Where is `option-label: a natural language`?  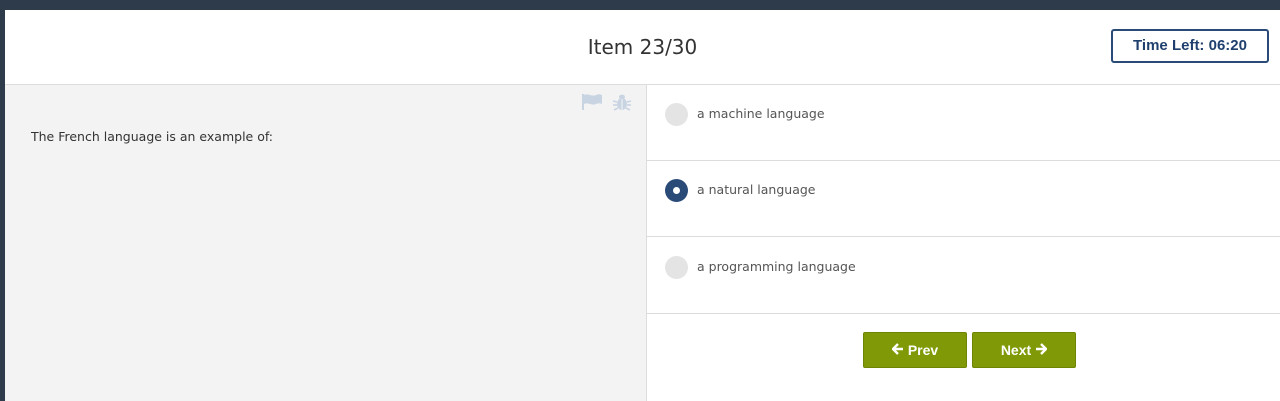 option-label: a natural language is located at coordinates (756, 189).